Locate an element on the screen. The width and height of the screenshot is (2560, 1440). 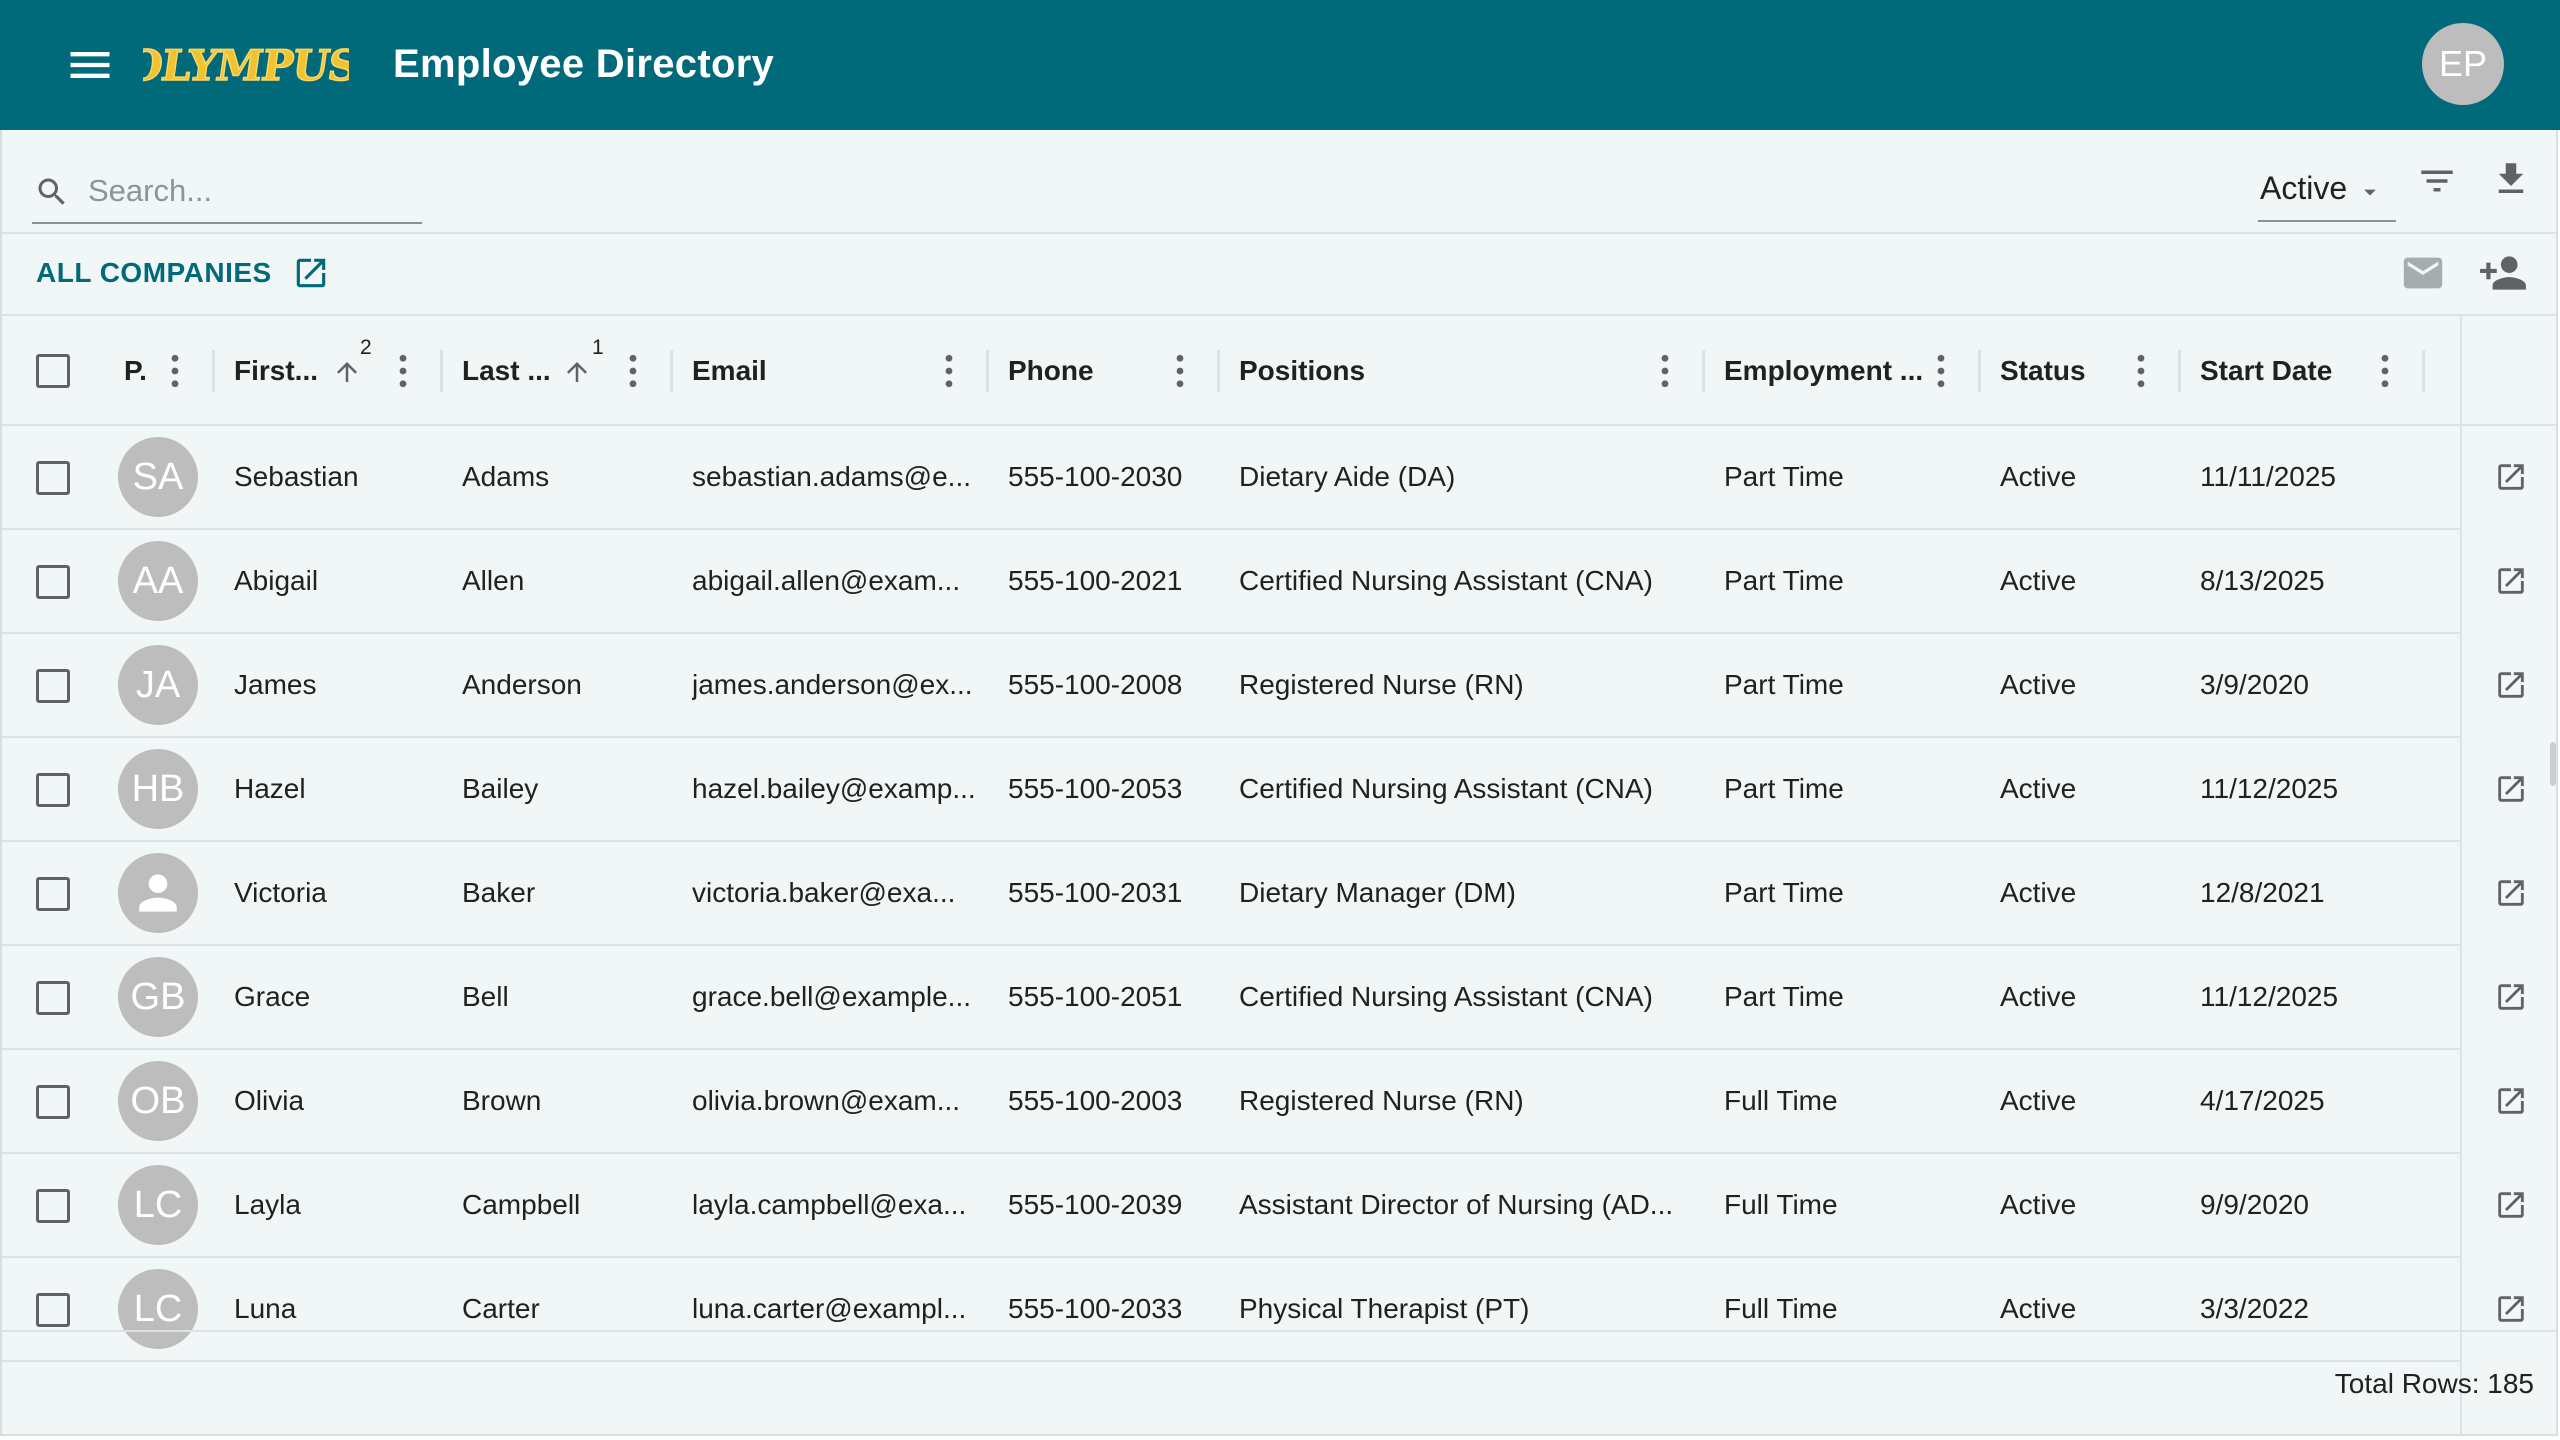
start-date-cell: 3/3/2022 is located at coordinates (2254, 1308).